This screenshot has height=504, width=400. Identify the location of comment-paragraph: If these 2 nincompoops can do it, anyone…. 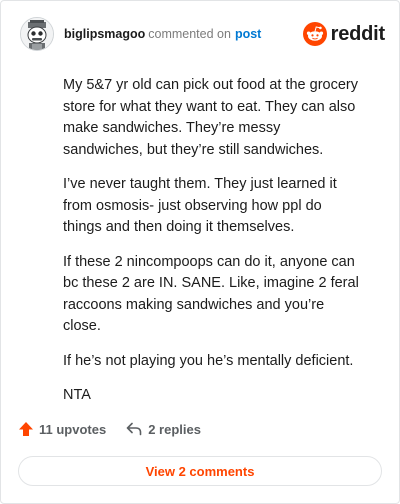
(211, 294).